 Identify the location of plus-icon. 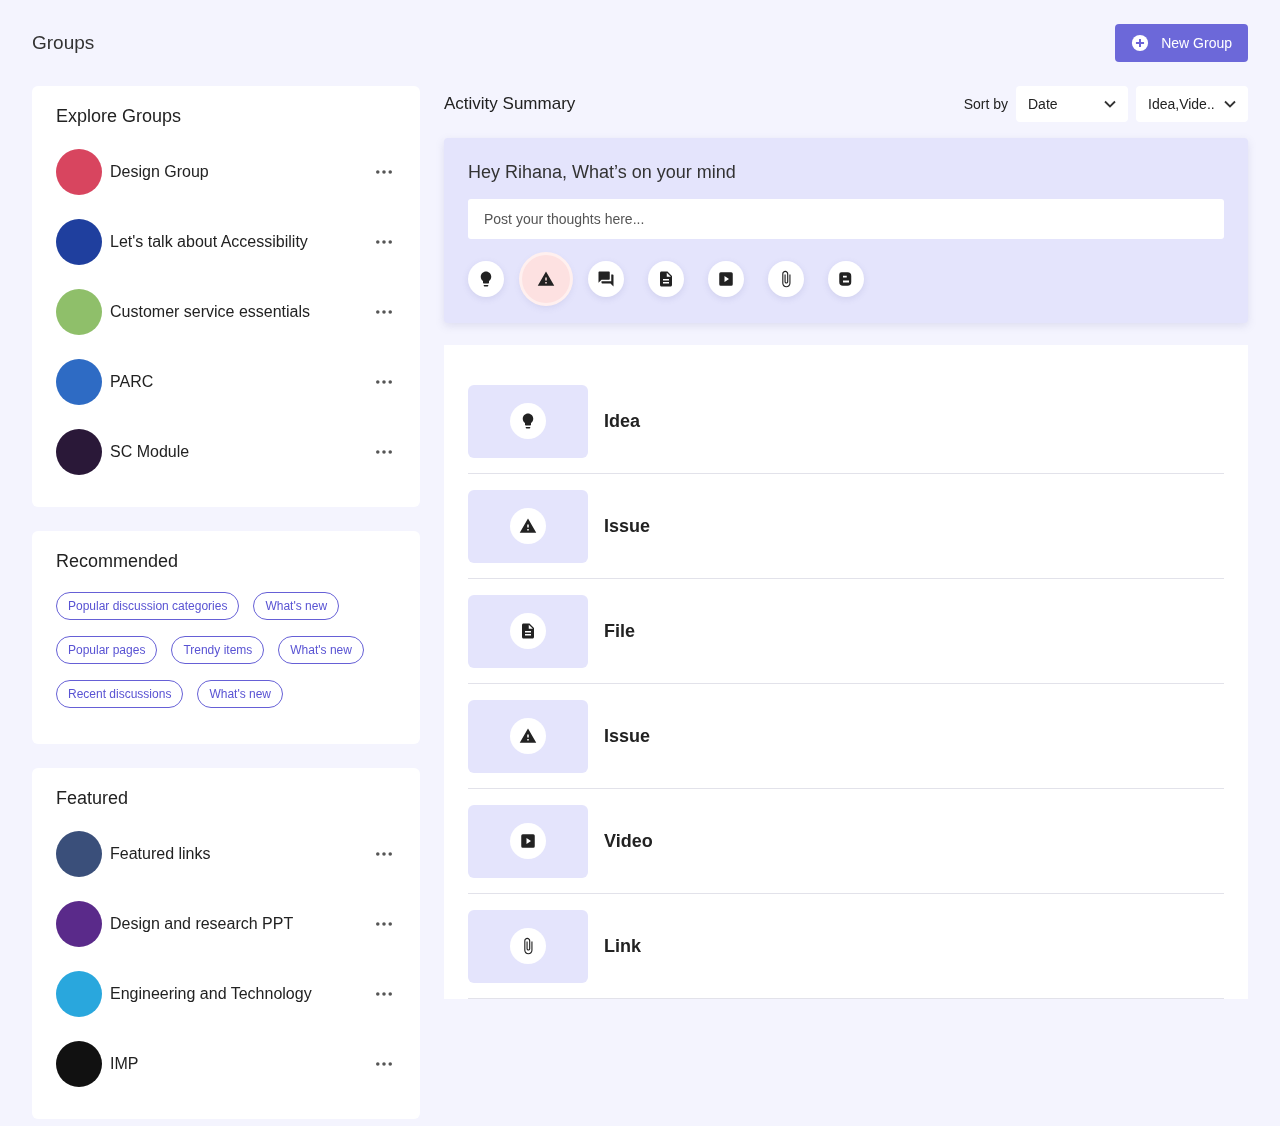
(1140, 43).